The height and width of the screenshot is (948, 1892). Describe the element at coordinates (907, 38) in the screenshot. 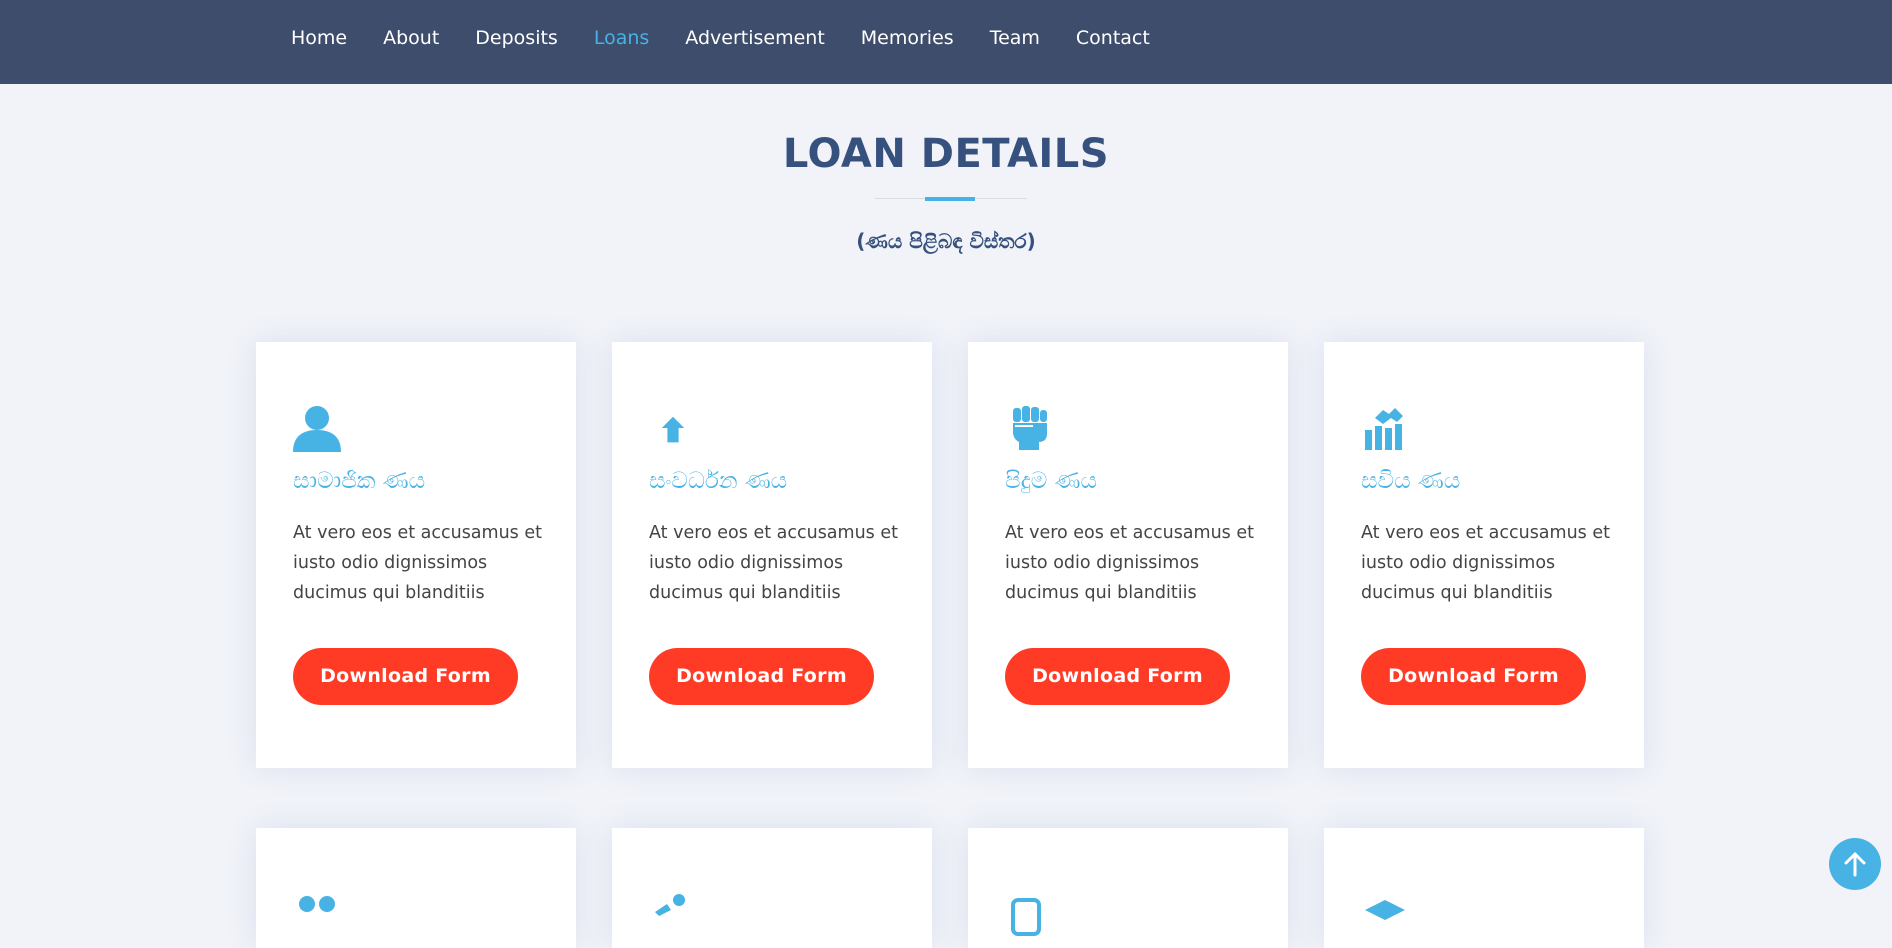

I see `nav-item-memories: Memories` at that location.